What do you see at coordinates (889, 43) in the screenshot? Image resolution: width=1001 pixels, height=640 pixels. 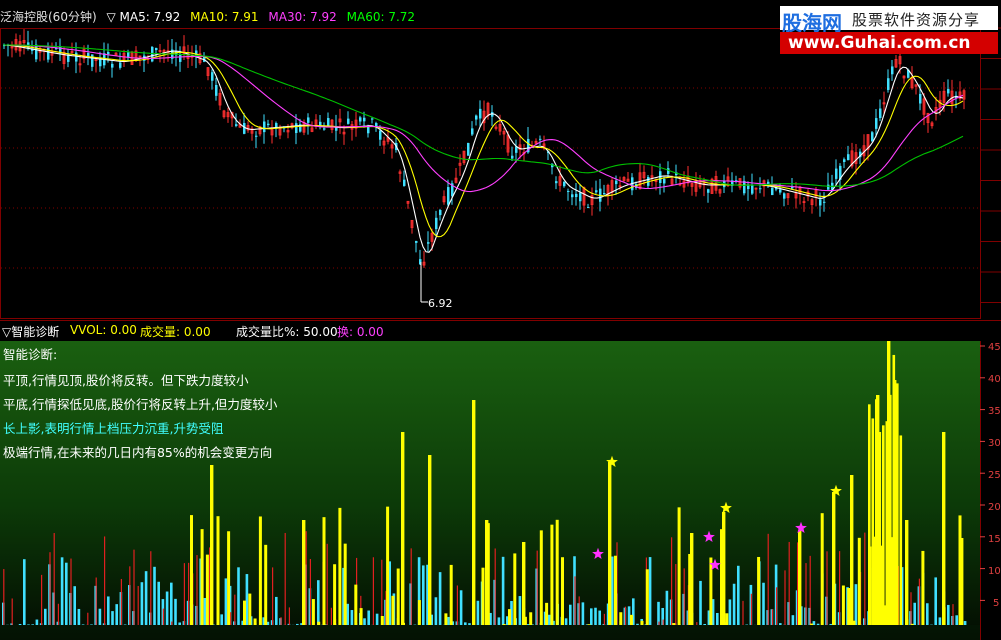 I see `logo-banner-bottom: www.Guhai.com.cn` at bounding box center [889, 43].